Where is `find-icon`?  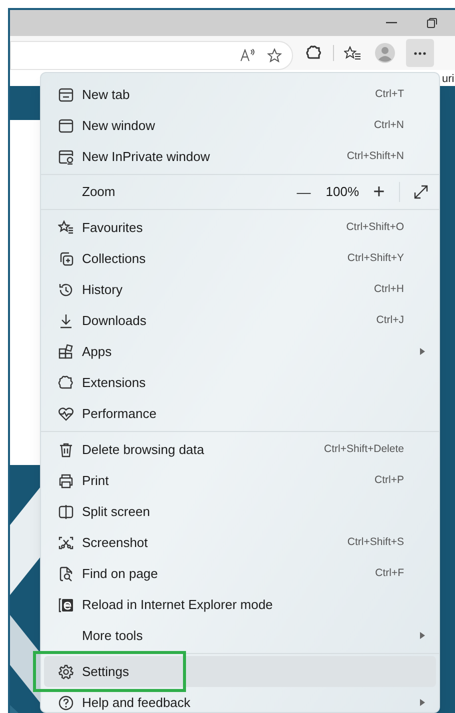 find-icon is located at coordinates (66, 574).